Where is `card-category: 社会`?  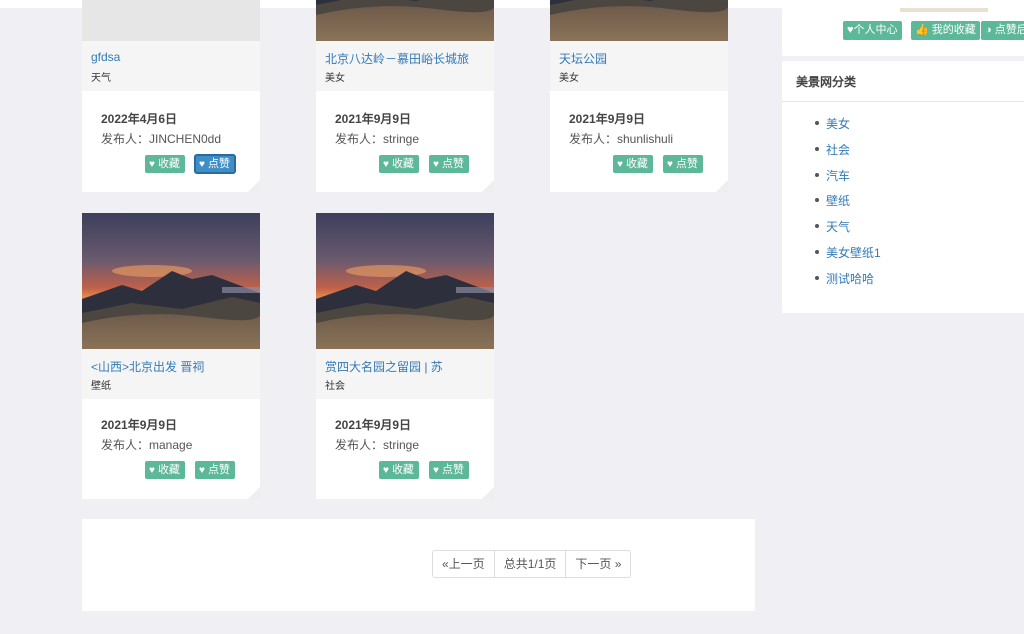 card-category: 社会 is located at coordinates (335, 386).